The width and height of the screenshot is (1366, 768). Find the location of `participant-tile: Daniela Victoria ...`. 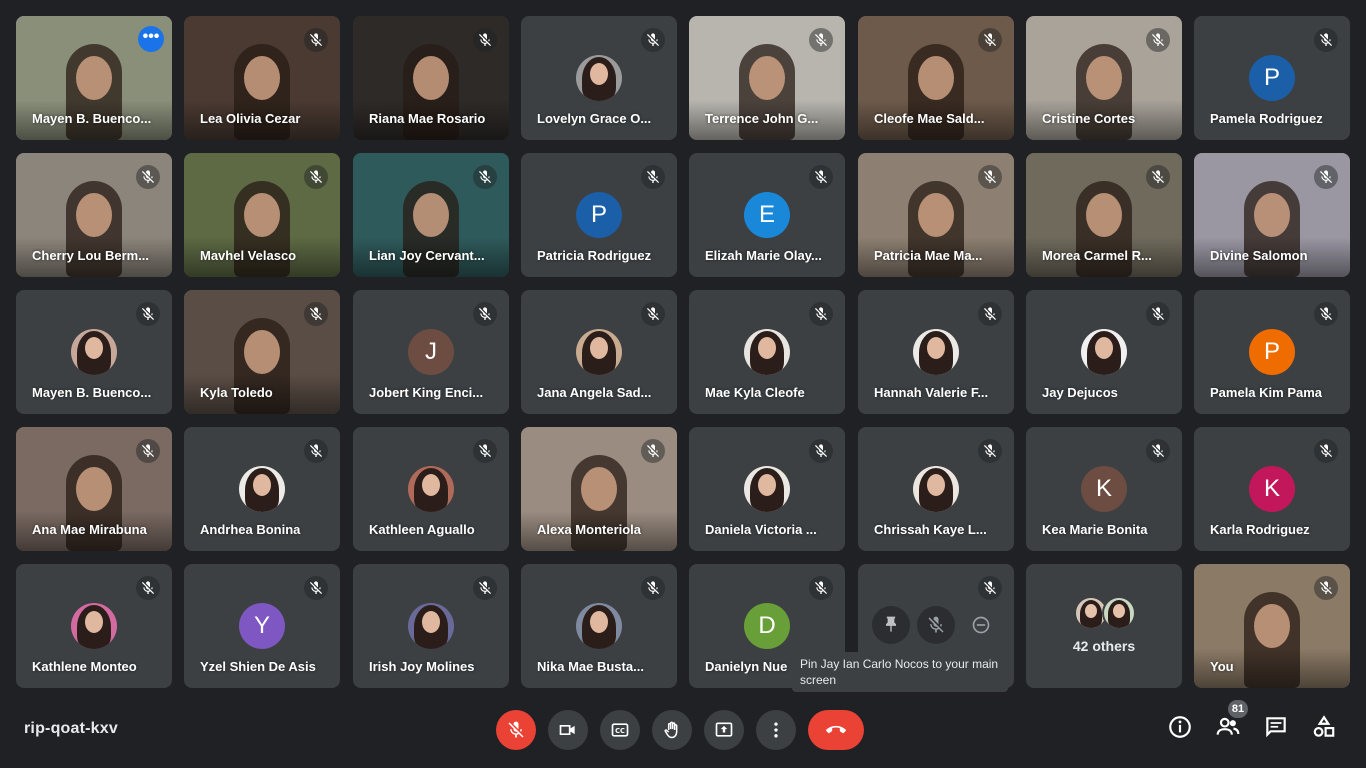

participant-tile: Daniela Victoria ... is located at coordinates (767, 489).